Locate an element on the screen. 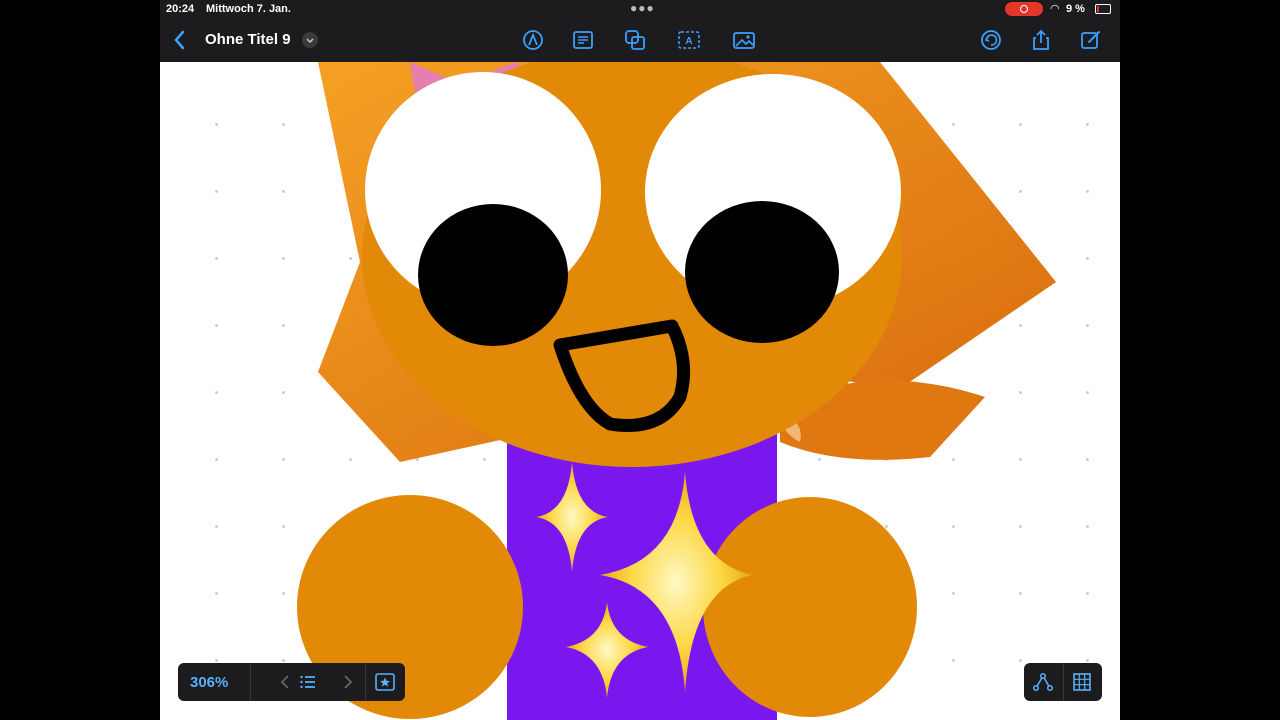 The image size is (1280, 720). zoom-level: 306% is located at coordinates (209, 682).